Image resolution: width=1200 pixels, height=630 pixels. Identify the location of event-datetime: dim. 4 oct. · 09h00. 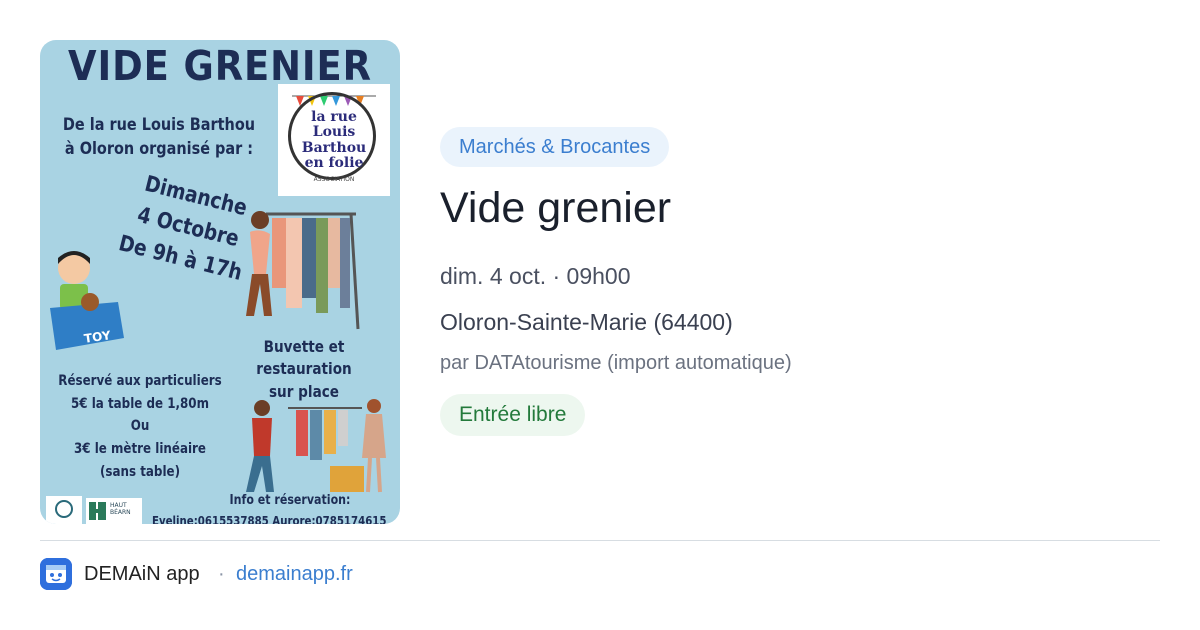
(535, 276).